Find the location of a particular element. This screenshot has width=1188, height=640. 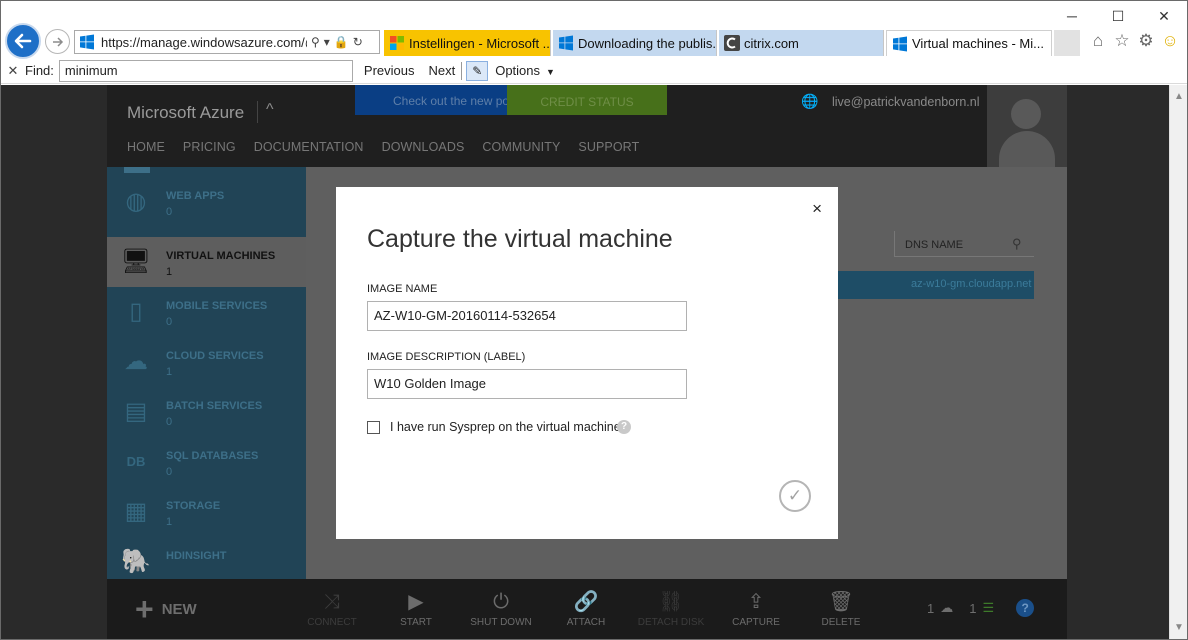

sidebar-item-label: BATCH SERVICES is located at coordinates (214, 406).